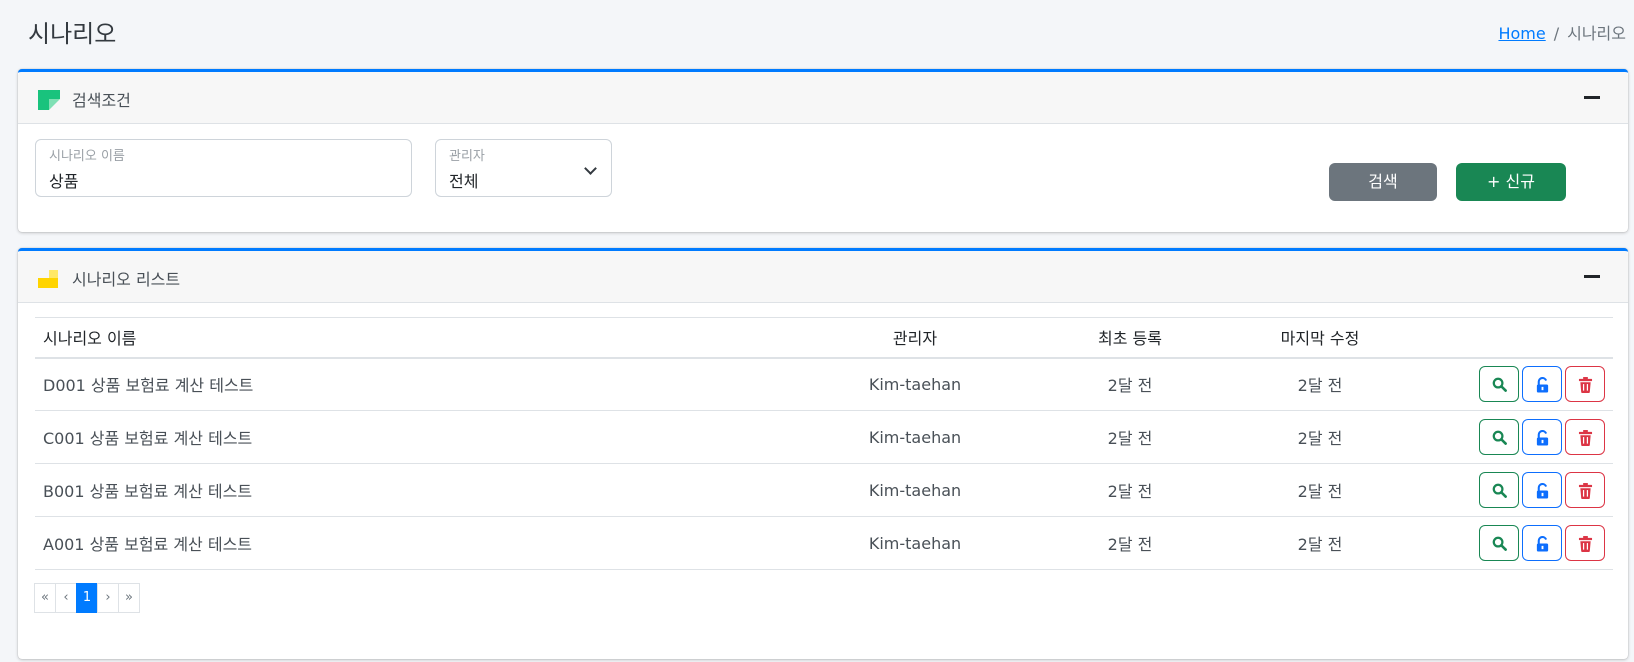 The image size is (1634, 662). Describe the element at coordinates (1592, 276) in the screenshot. I see `list-card-collapse-button` at that location.